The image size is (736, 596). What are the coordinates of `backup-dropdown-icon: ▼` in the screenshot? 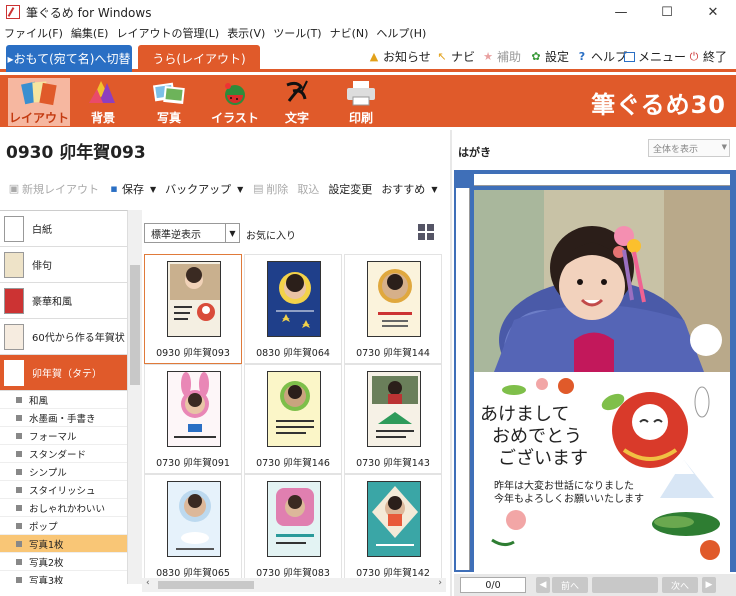 It's located at (240, 189).